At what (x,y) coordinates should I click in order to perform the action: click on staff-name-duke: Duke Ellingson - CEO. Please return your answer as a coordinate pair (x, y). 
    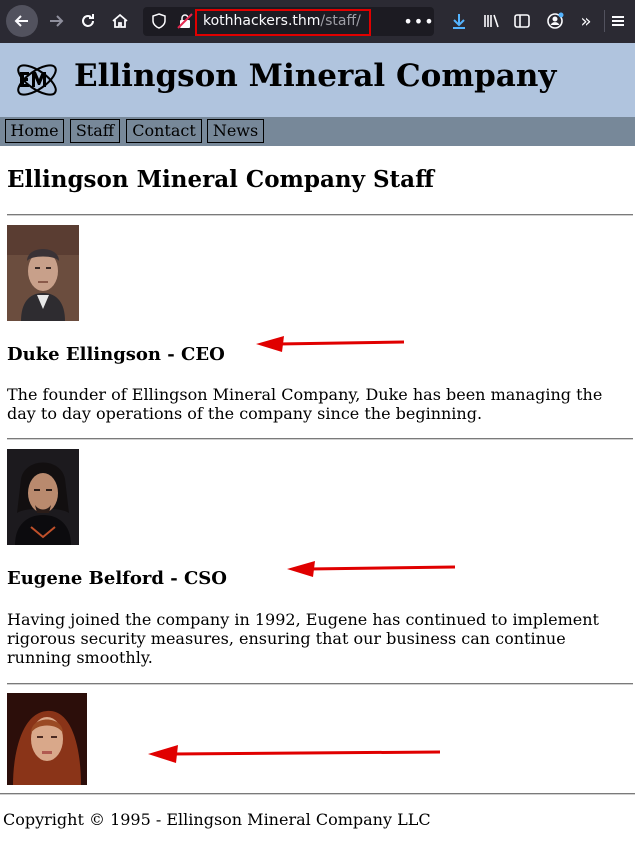
    Looking at the image, I should click on (116, 354).